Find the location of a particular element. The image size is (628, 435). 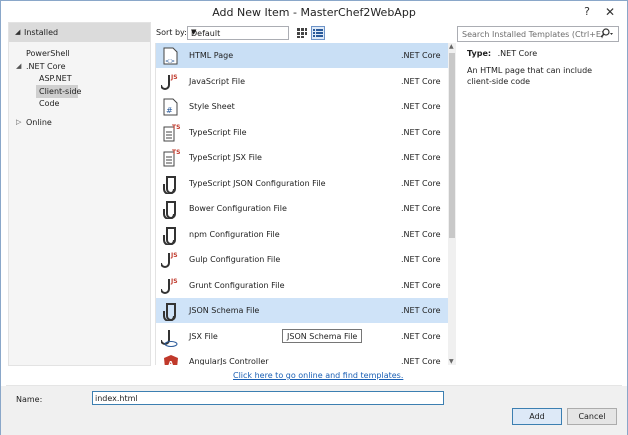

typescript-jsx-file-icon: TS is located at coordinates (171, 158).